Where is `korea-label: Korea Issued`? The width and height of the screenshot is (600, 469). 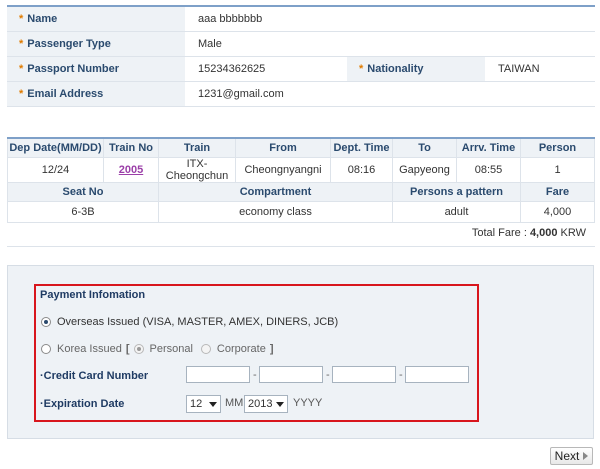
korea-label: Korea Issued is located at coordinates (89, 349).